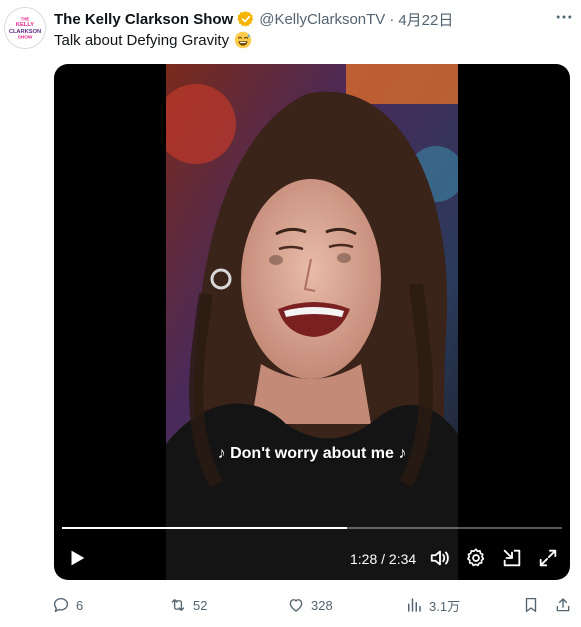 This screenshot has height=627, width=581. I want to click on reply-button: 6, so click(67, 605).